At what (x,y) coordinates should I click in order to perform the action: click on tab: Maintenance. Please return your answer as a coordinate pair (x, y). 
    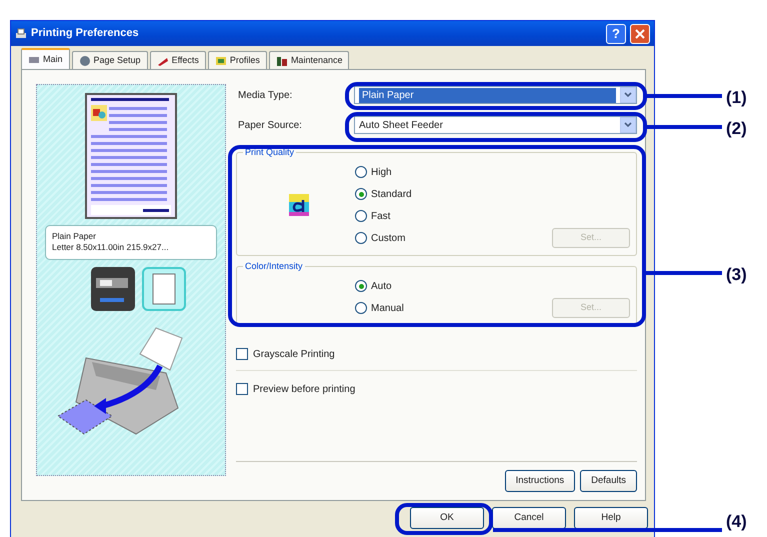
    Looking at the image, I should click on (309, 60).